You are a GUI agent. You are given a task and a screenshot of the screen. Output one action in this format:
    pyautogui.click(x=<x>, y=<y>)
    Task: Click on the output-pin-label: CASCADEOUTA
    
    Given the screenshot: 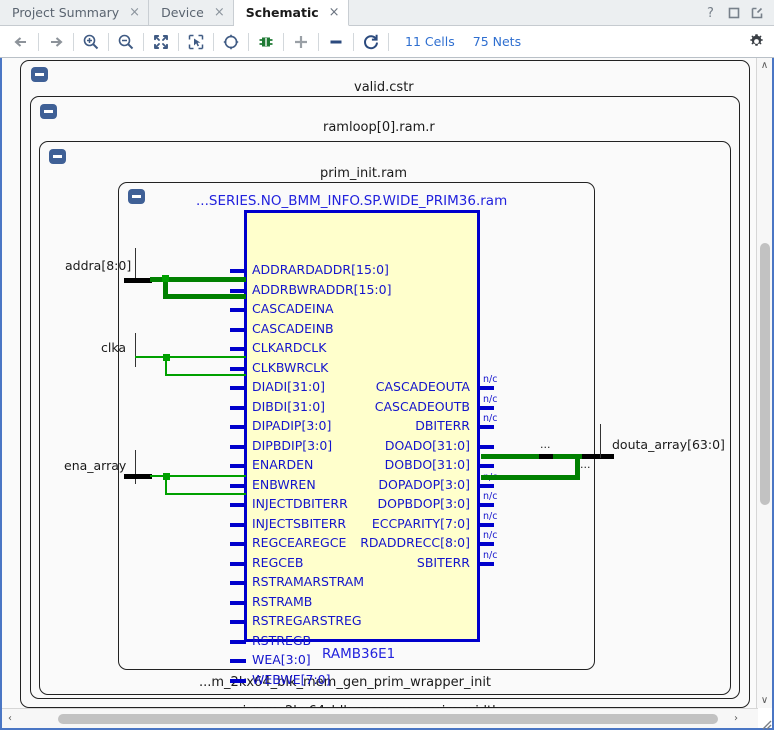 What is the action you would take?
    pyautogui.click(x=367, y=386)
    